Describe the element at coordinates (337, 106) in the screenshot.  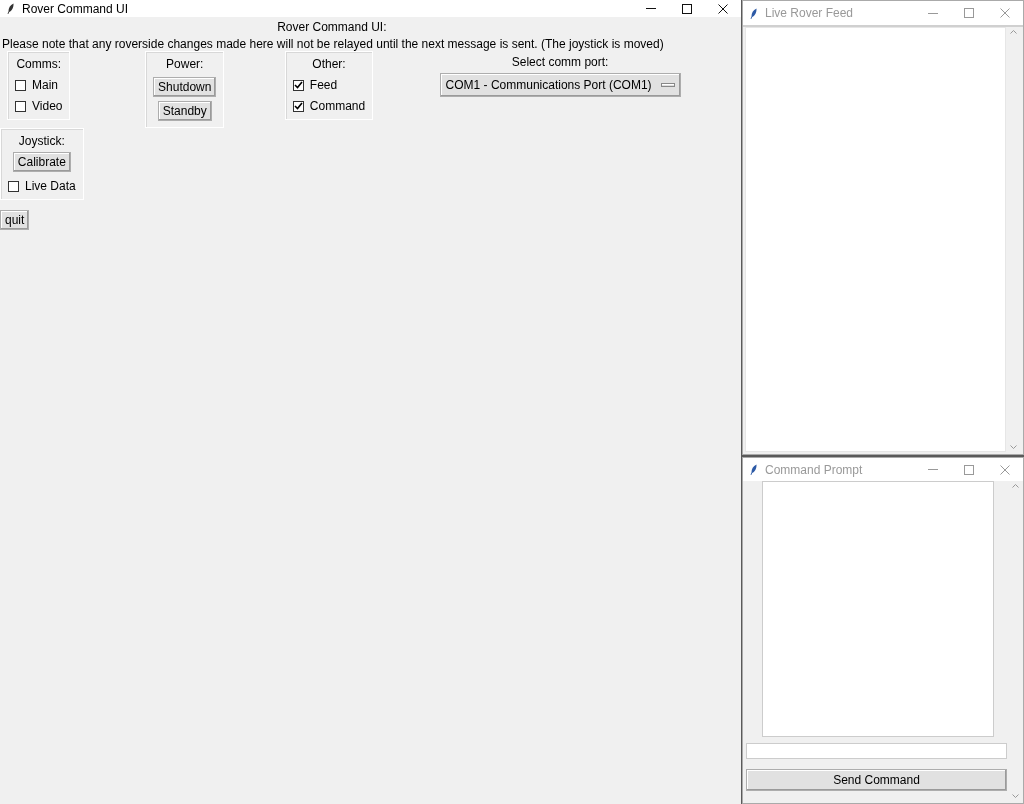
I see `checkbox-label: Command` at that location.